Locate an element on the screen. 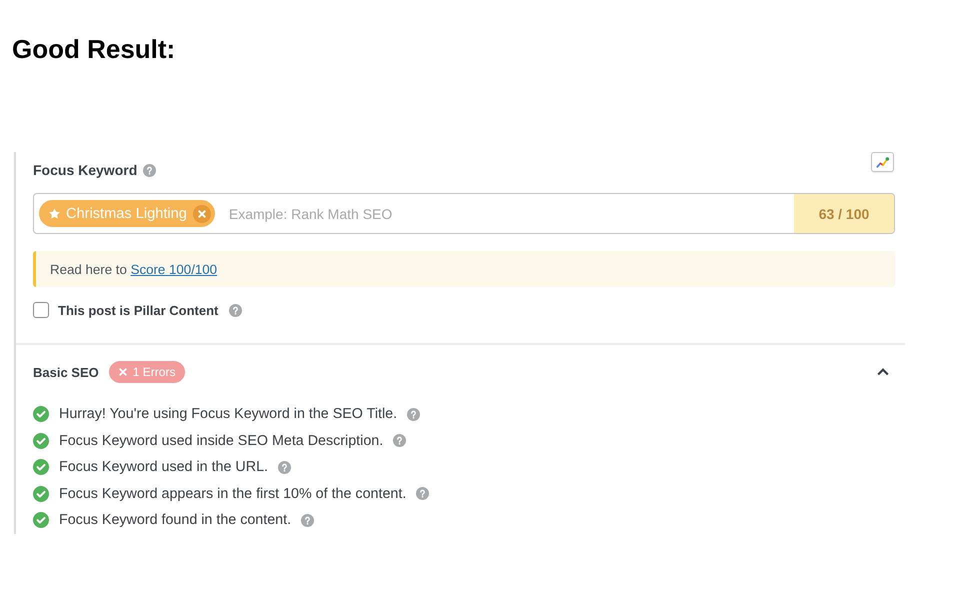  section-title: Basic SEO is located at coordinates (66, 372).